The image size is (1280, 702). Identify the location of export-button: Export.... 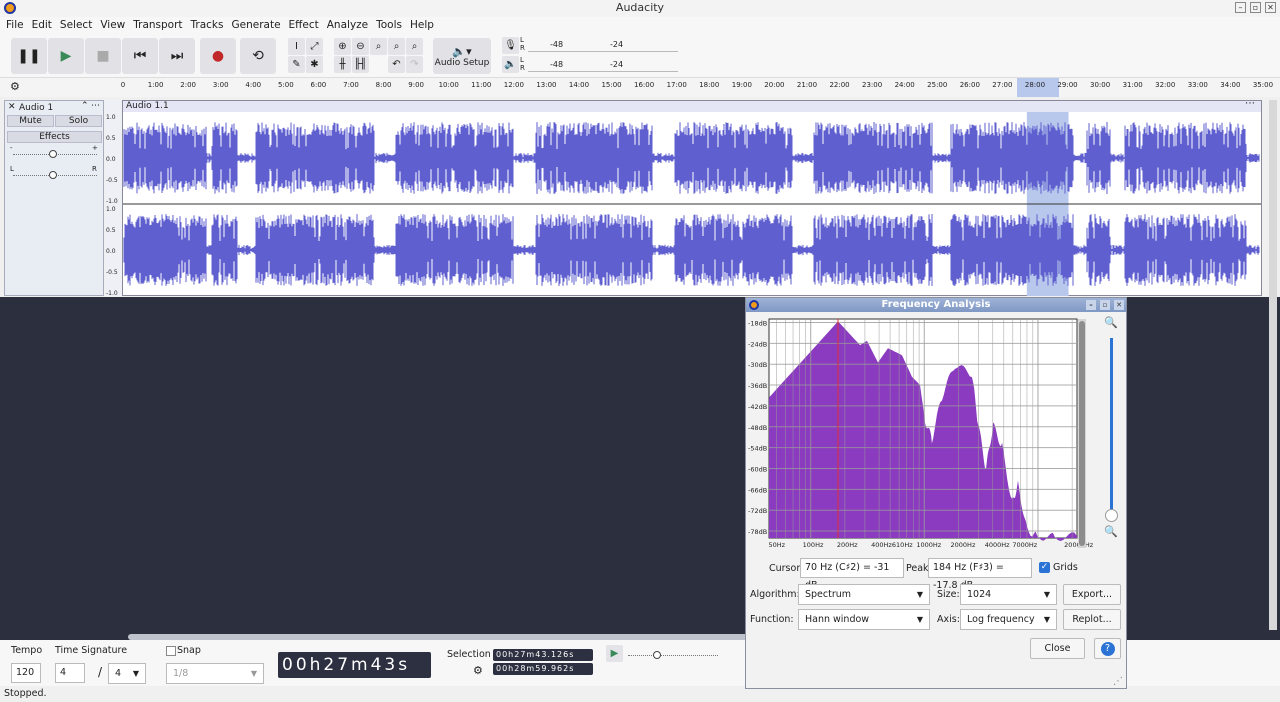
(1092, 594).